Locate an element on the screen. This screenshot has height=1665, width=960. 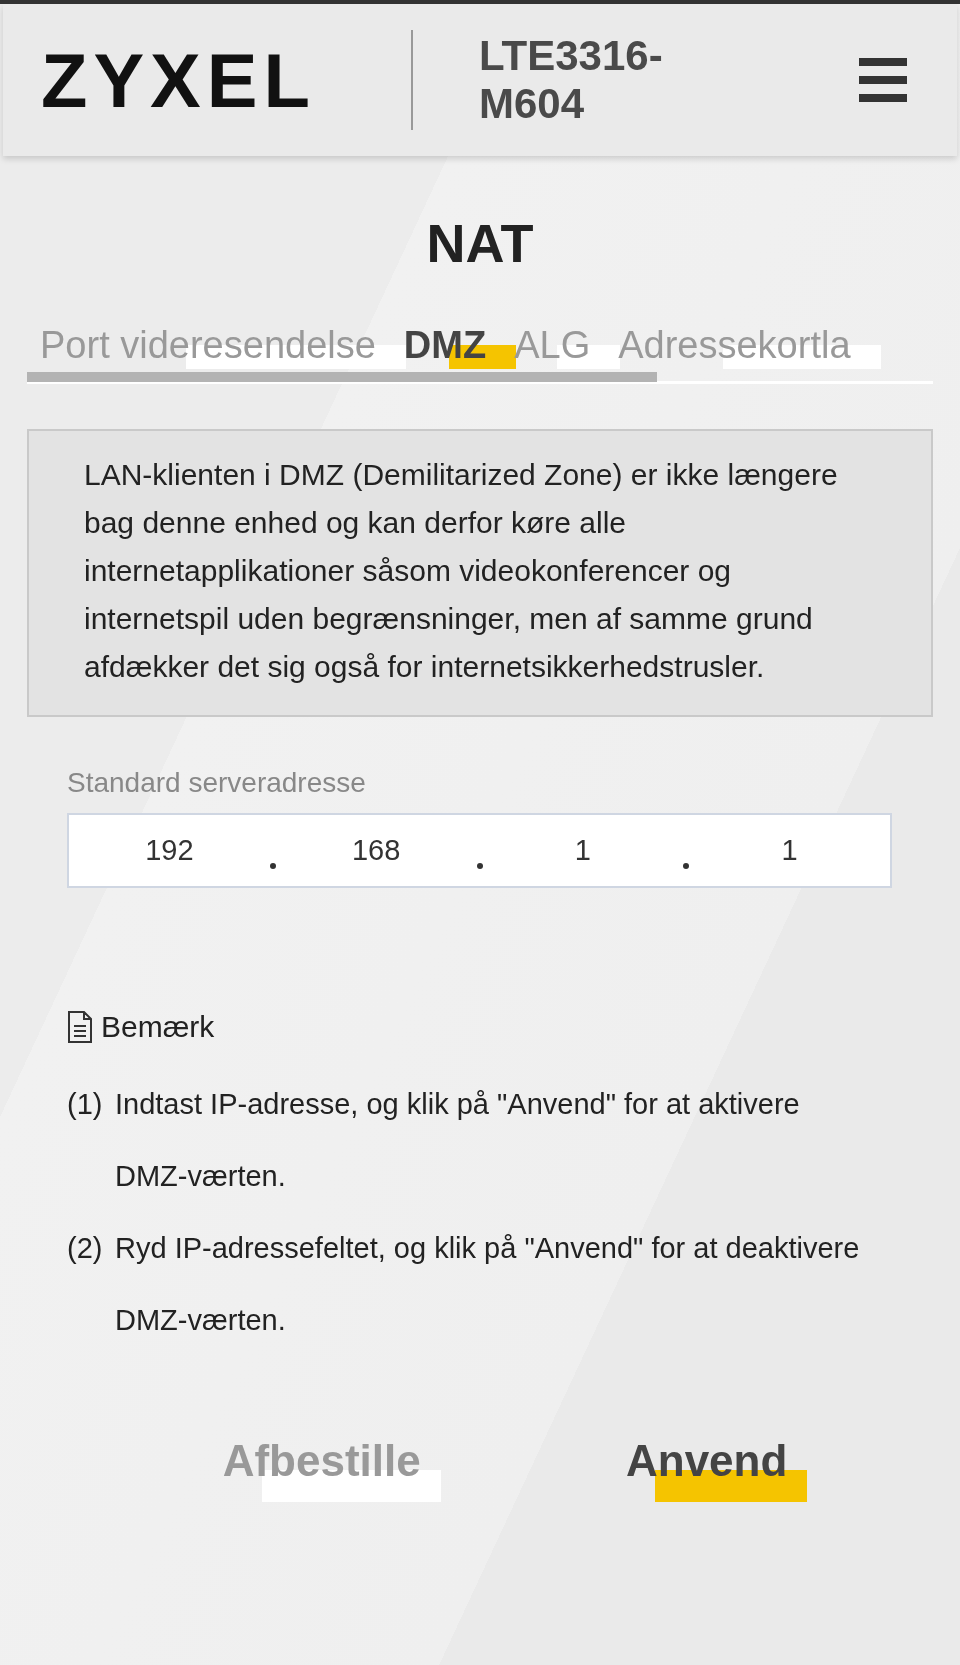
note-text: Indtast IP-adresse, og klik på "Anvend" for at aktivere DMZ-værten. is located at coordinates (458, 1140).